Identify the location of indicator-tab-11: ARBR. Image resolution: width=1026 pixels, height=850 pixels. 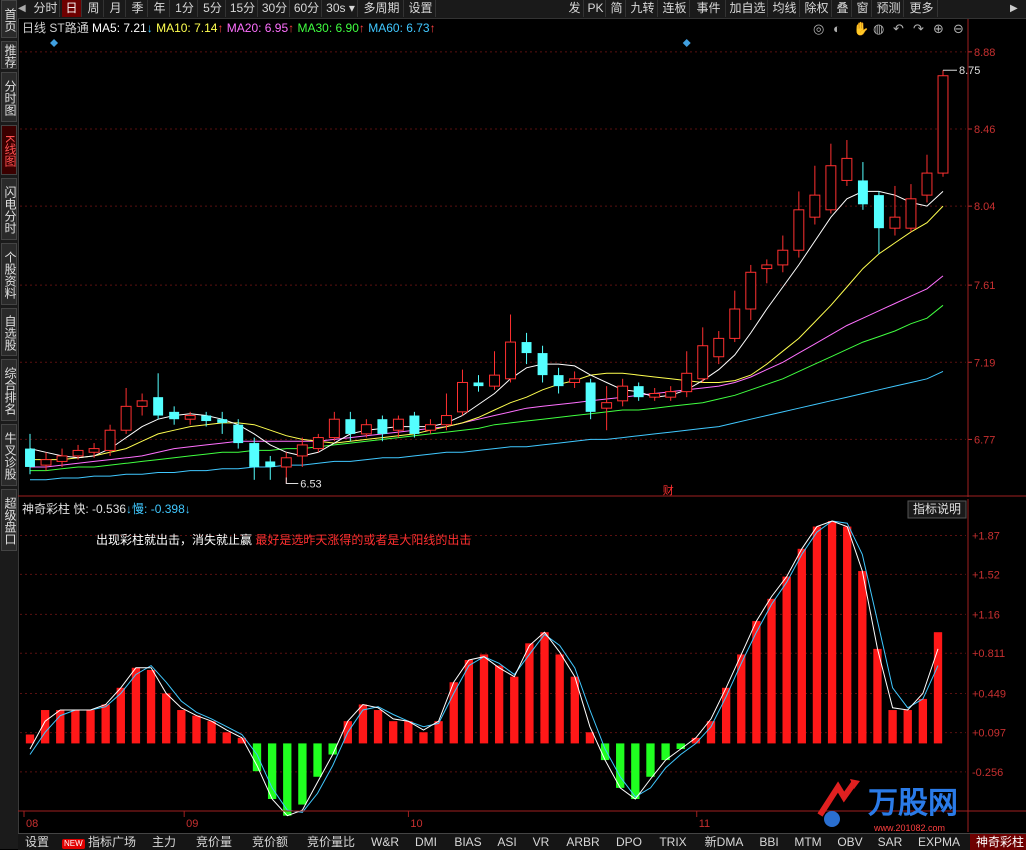
(583, 842).